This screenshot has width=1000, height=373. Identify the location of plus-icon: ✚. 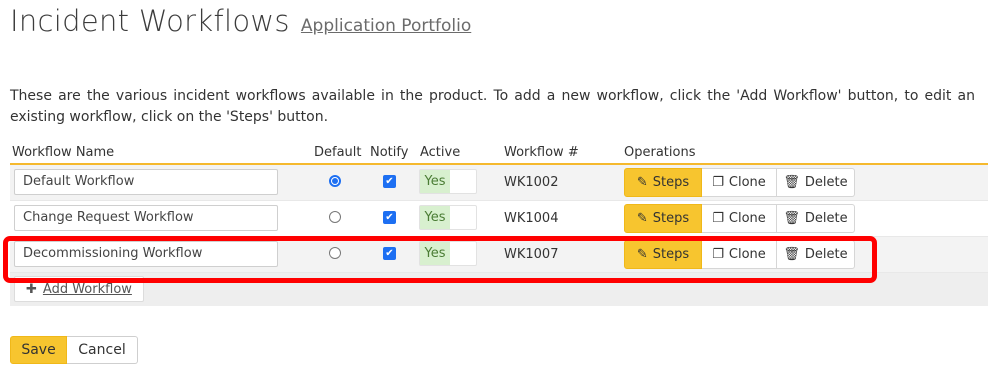
(31, 289).